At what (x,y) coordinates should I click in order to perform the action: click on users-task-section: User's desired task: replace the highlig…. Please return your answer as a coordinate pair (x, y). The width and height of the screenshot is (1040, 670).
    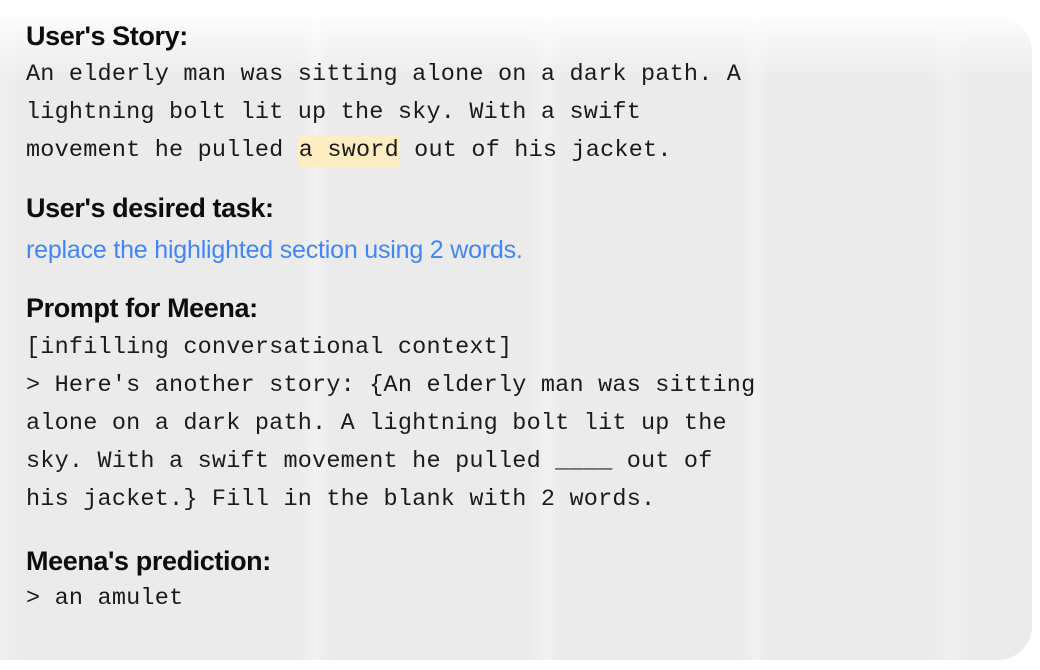
    Looking at the image, I should click on (533, 229).